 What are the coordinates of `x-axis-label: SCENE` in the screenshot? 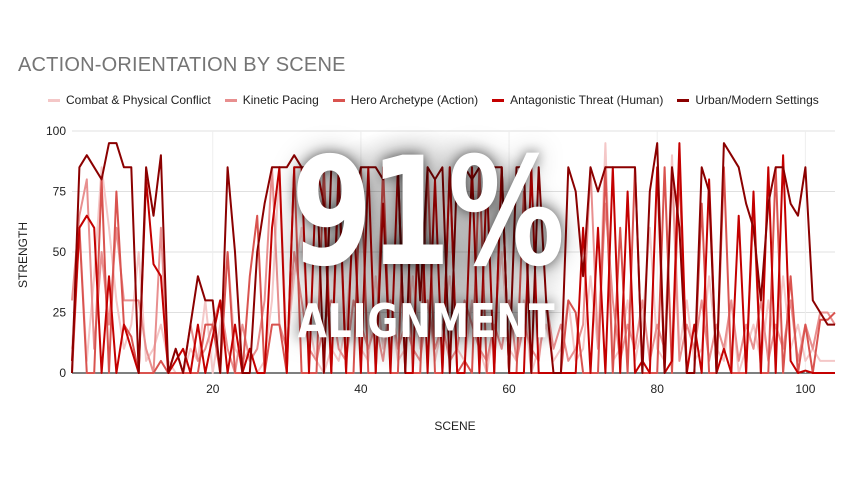 It's located at (454, 426).